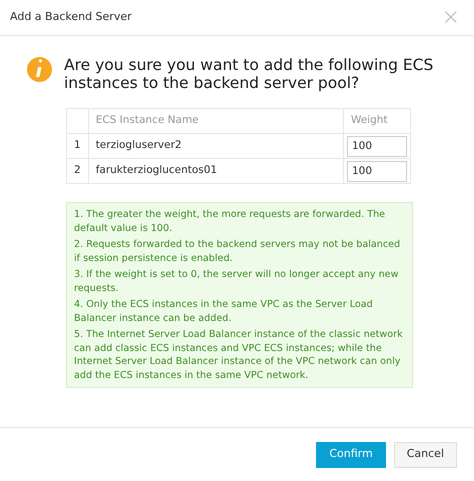 The width and height of the screenshot is (474, 481). I want to click on cancel-button: Cancel, so click(425, 455).